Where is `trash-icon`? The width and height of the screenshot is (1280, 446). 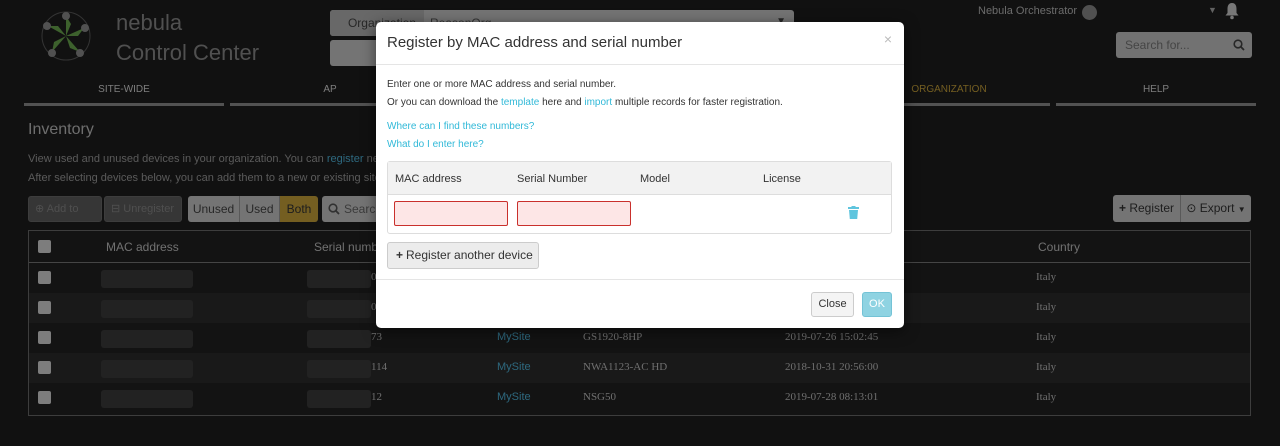 trash-icon is located at coordinates (853, 212).